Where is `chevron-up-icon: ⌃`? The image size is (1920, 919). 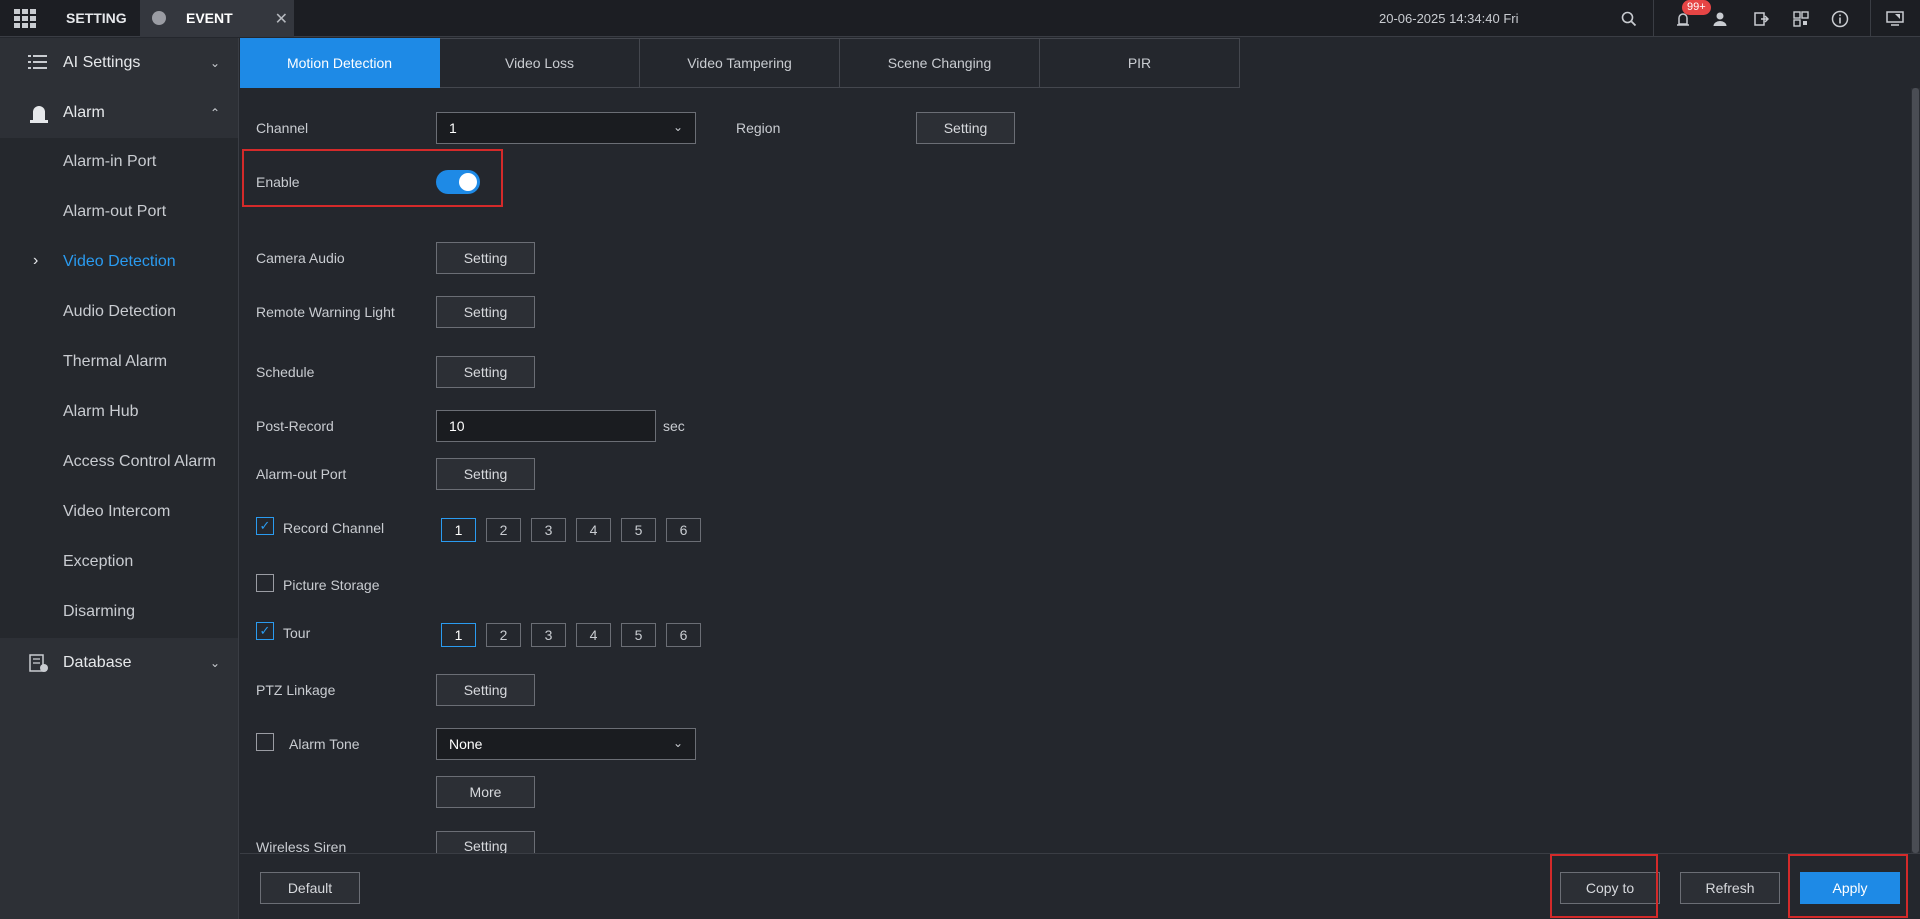 chevron-up-icon: ⌃ is located at coordinates (215, 113).